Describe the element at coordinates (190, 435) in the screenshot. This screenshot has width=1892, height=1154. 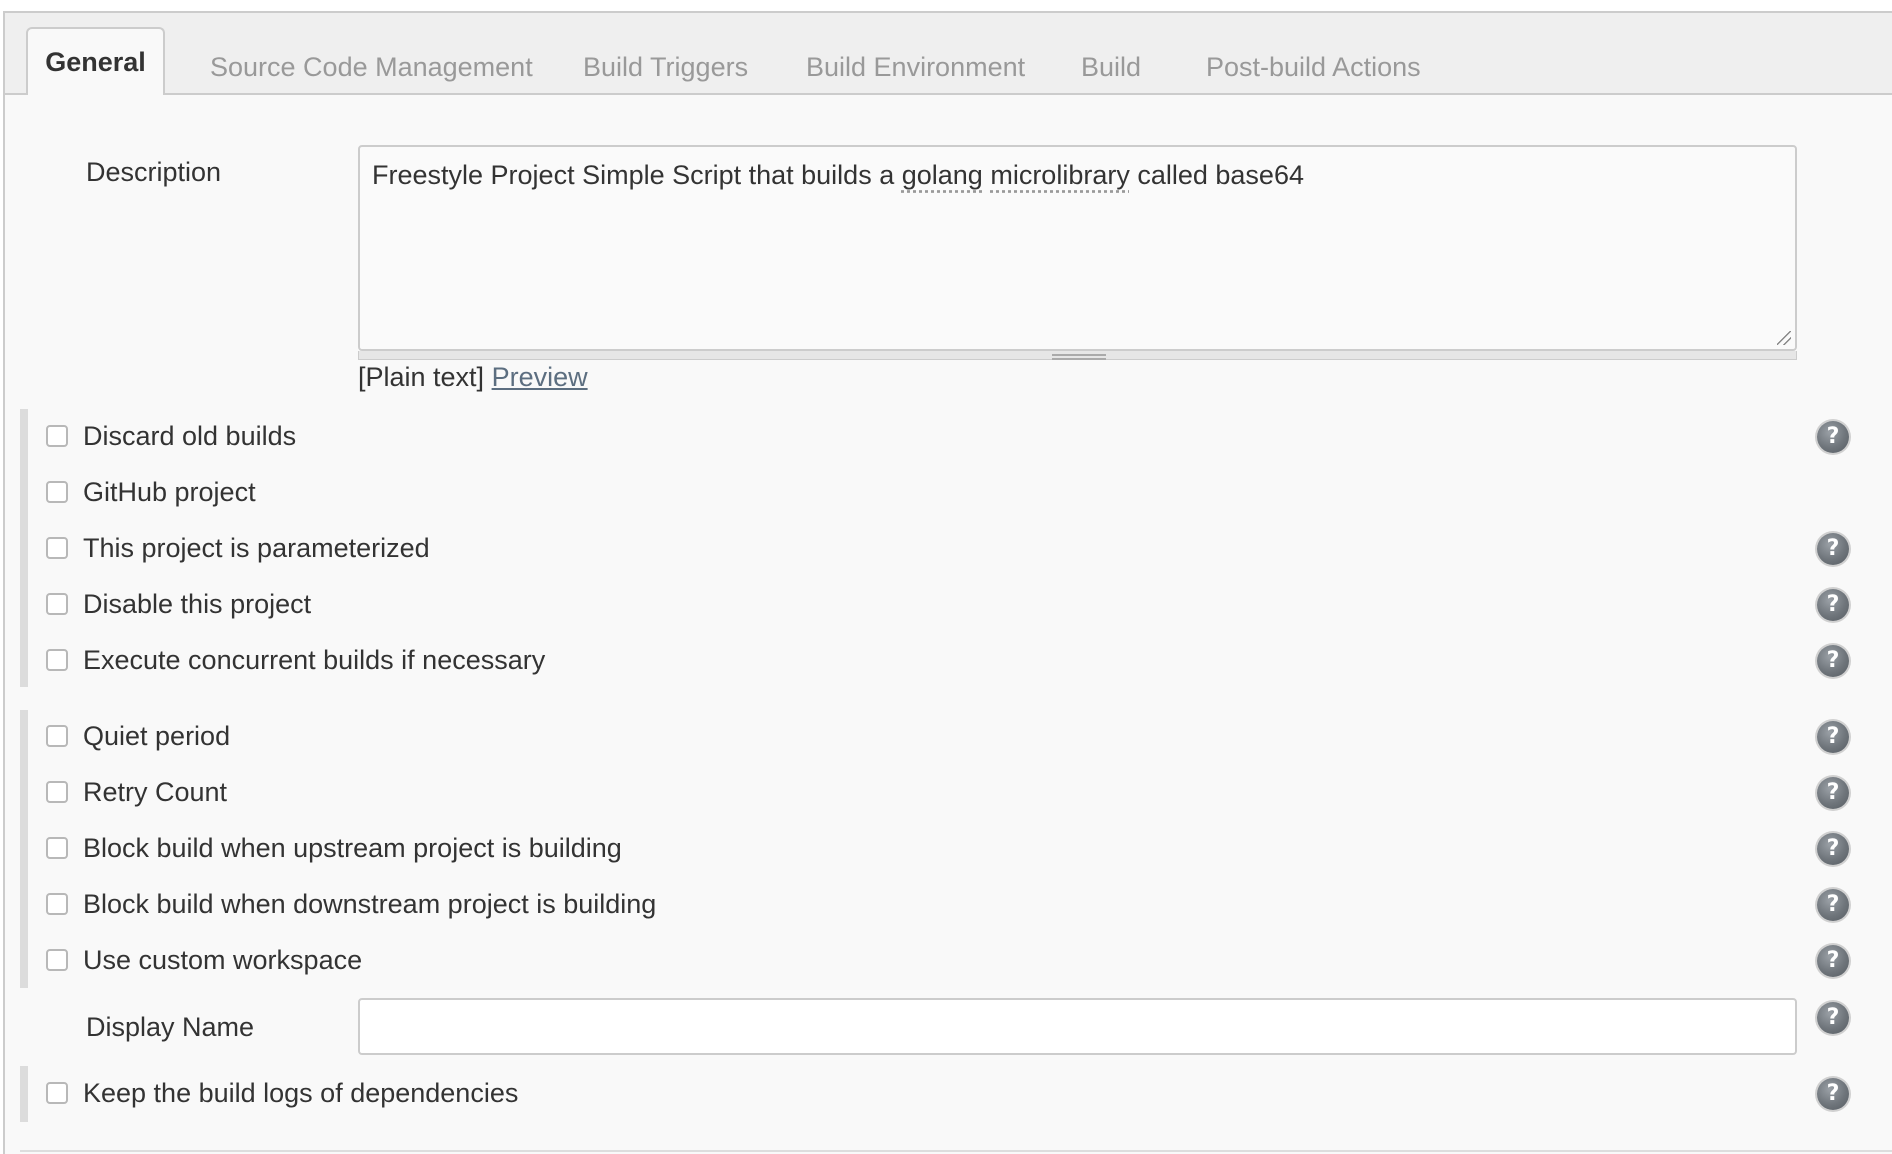
I see `option-label: Discard old builds` at that location.